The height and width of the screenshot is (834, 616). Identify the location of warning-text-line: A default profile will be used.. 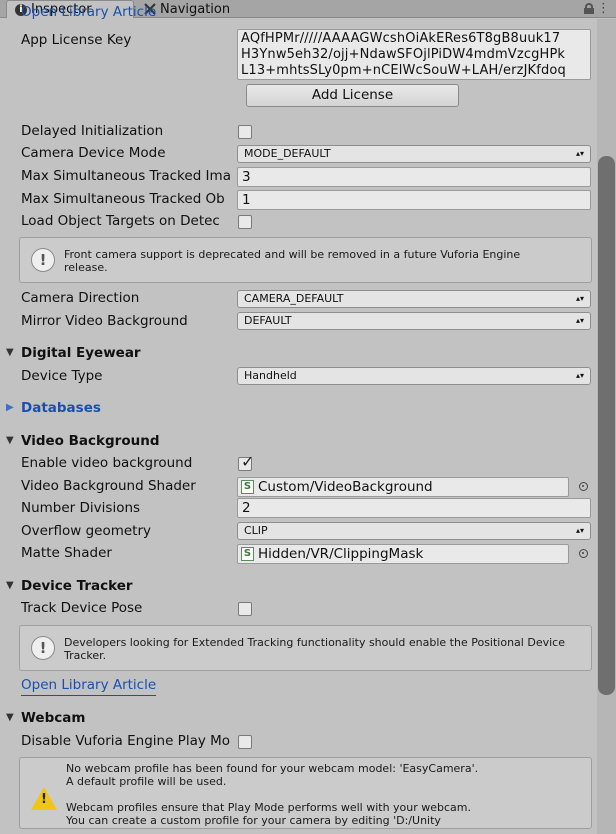
(146, 781).